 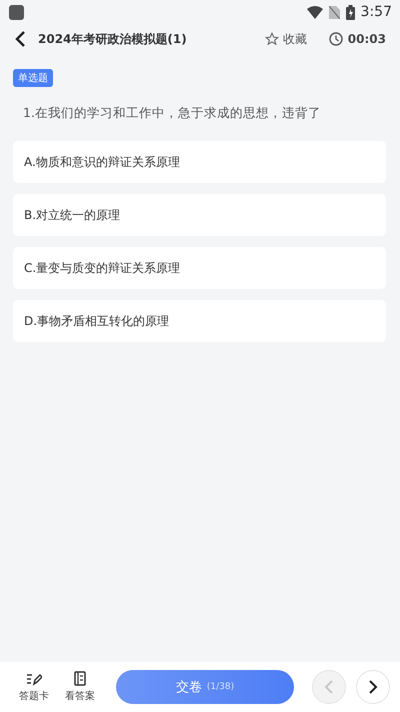 I want to click on favorite-button: 收藏, so click(x=285, y=39).